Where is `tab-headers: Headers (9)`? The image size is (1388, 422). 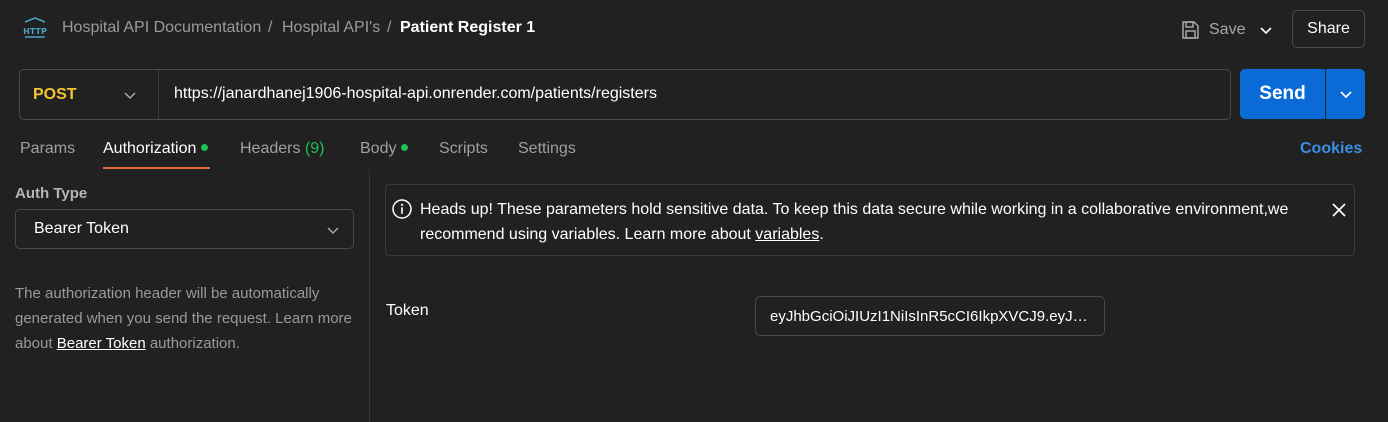 tab-headers: Headers (9) is located at coordinates (282, 149).